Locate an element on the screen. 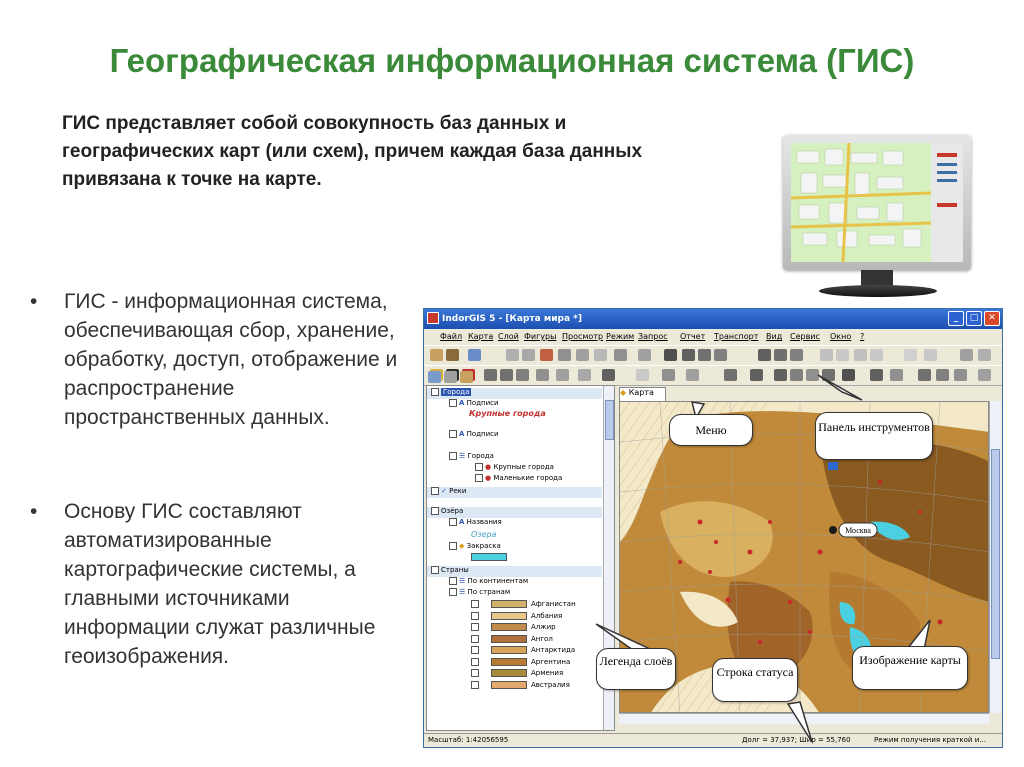 The image size is (1024, 767). callout-layer-legend: Легенда слоёв is located at coordinates (636, 669).